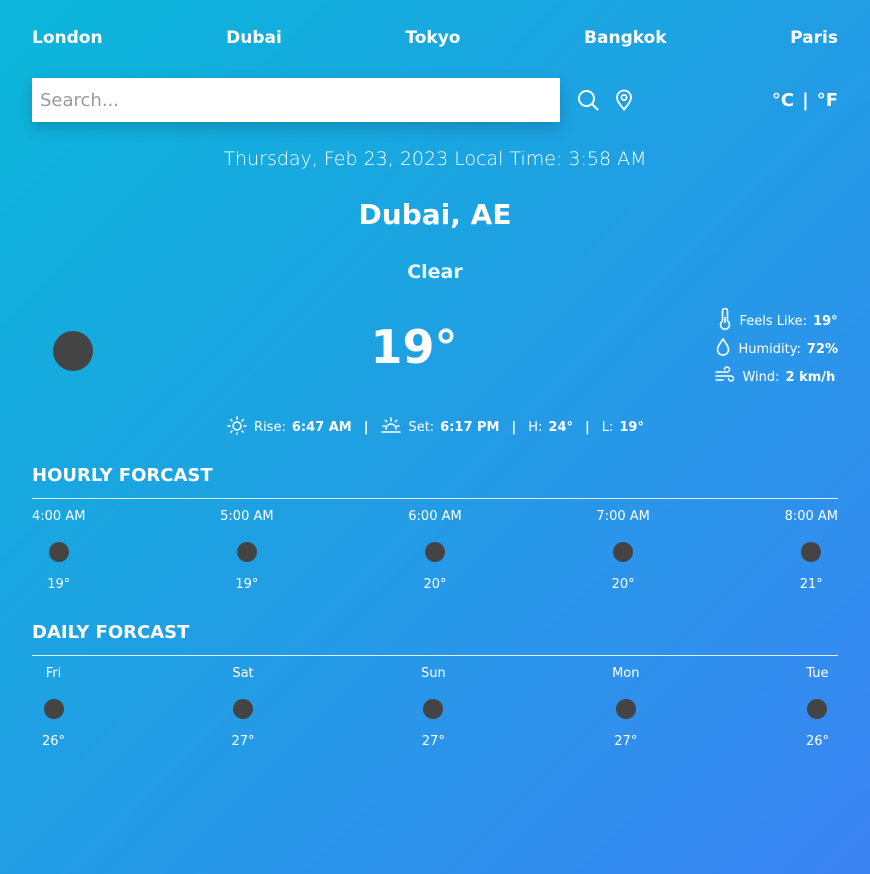 Image resolution: width=870 pixels, height=874 pixels. I want to click on city-link-tokyo: Tokyo, so click(432, 38).